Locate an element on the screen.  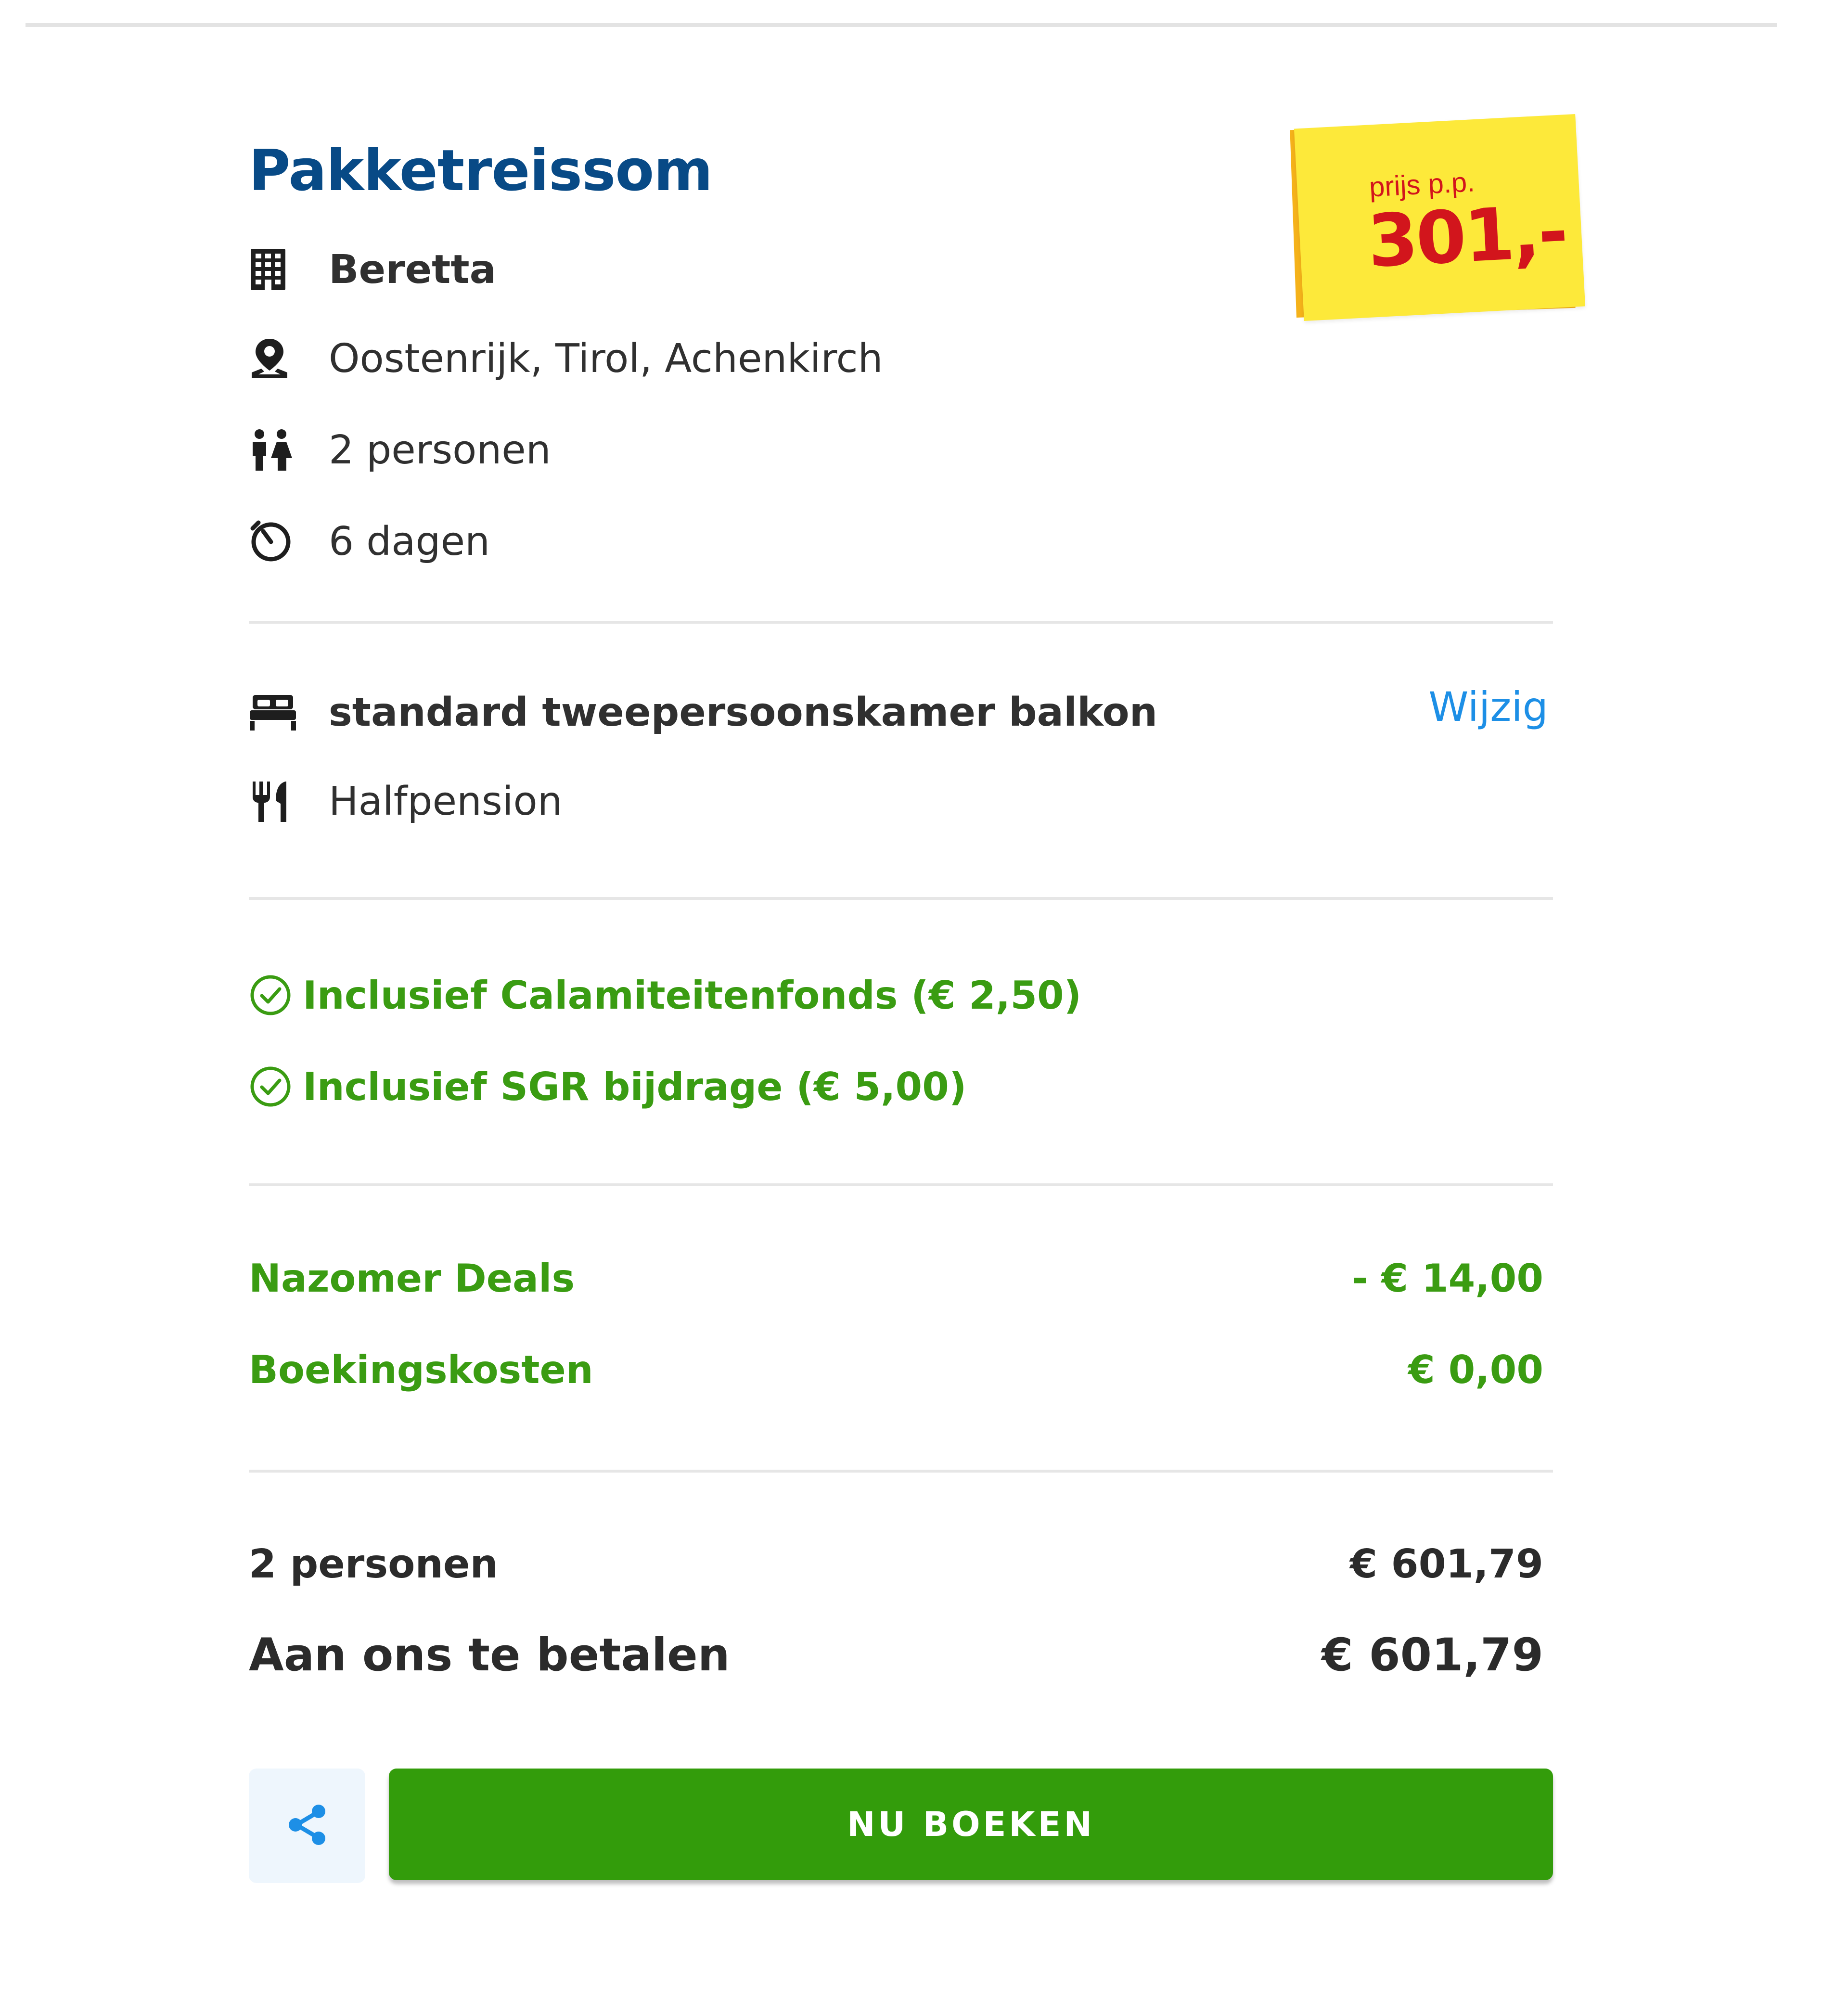
duration-row: 6 dagen is located at coordinates (369, 541).